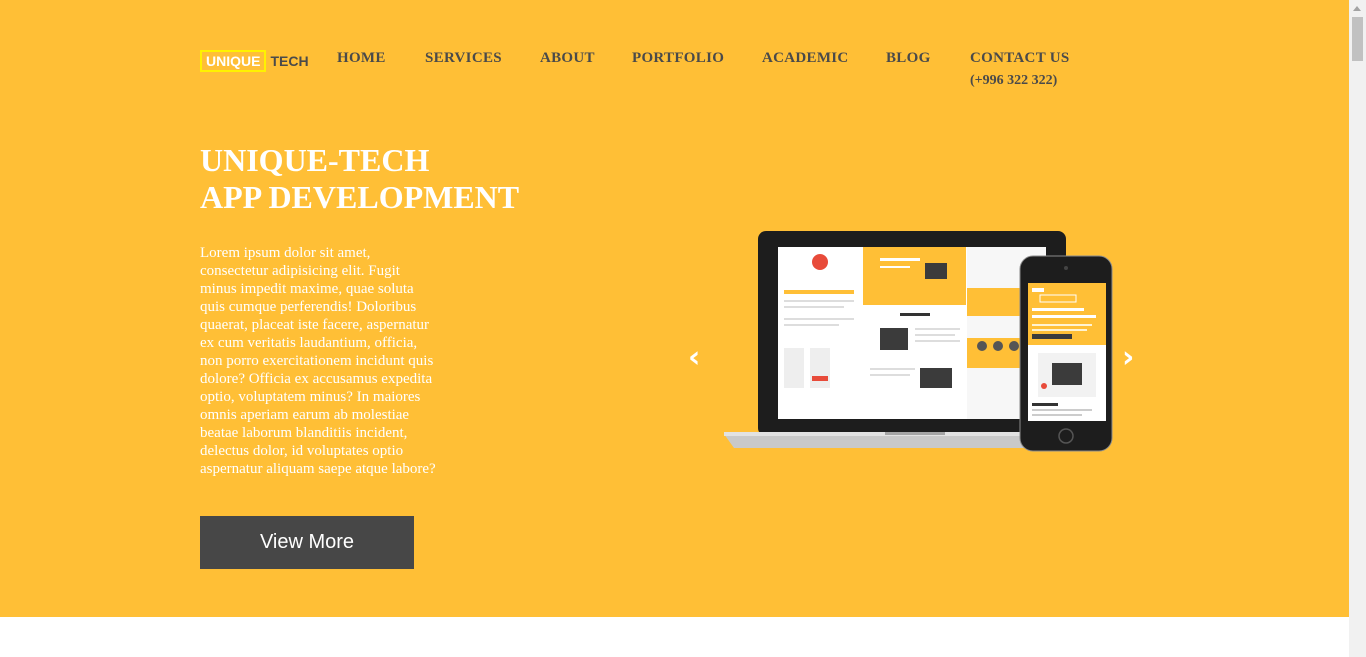 This screenshot has width=1366, height=657. I want to click on logo-text: TECH, so click(289, 61).